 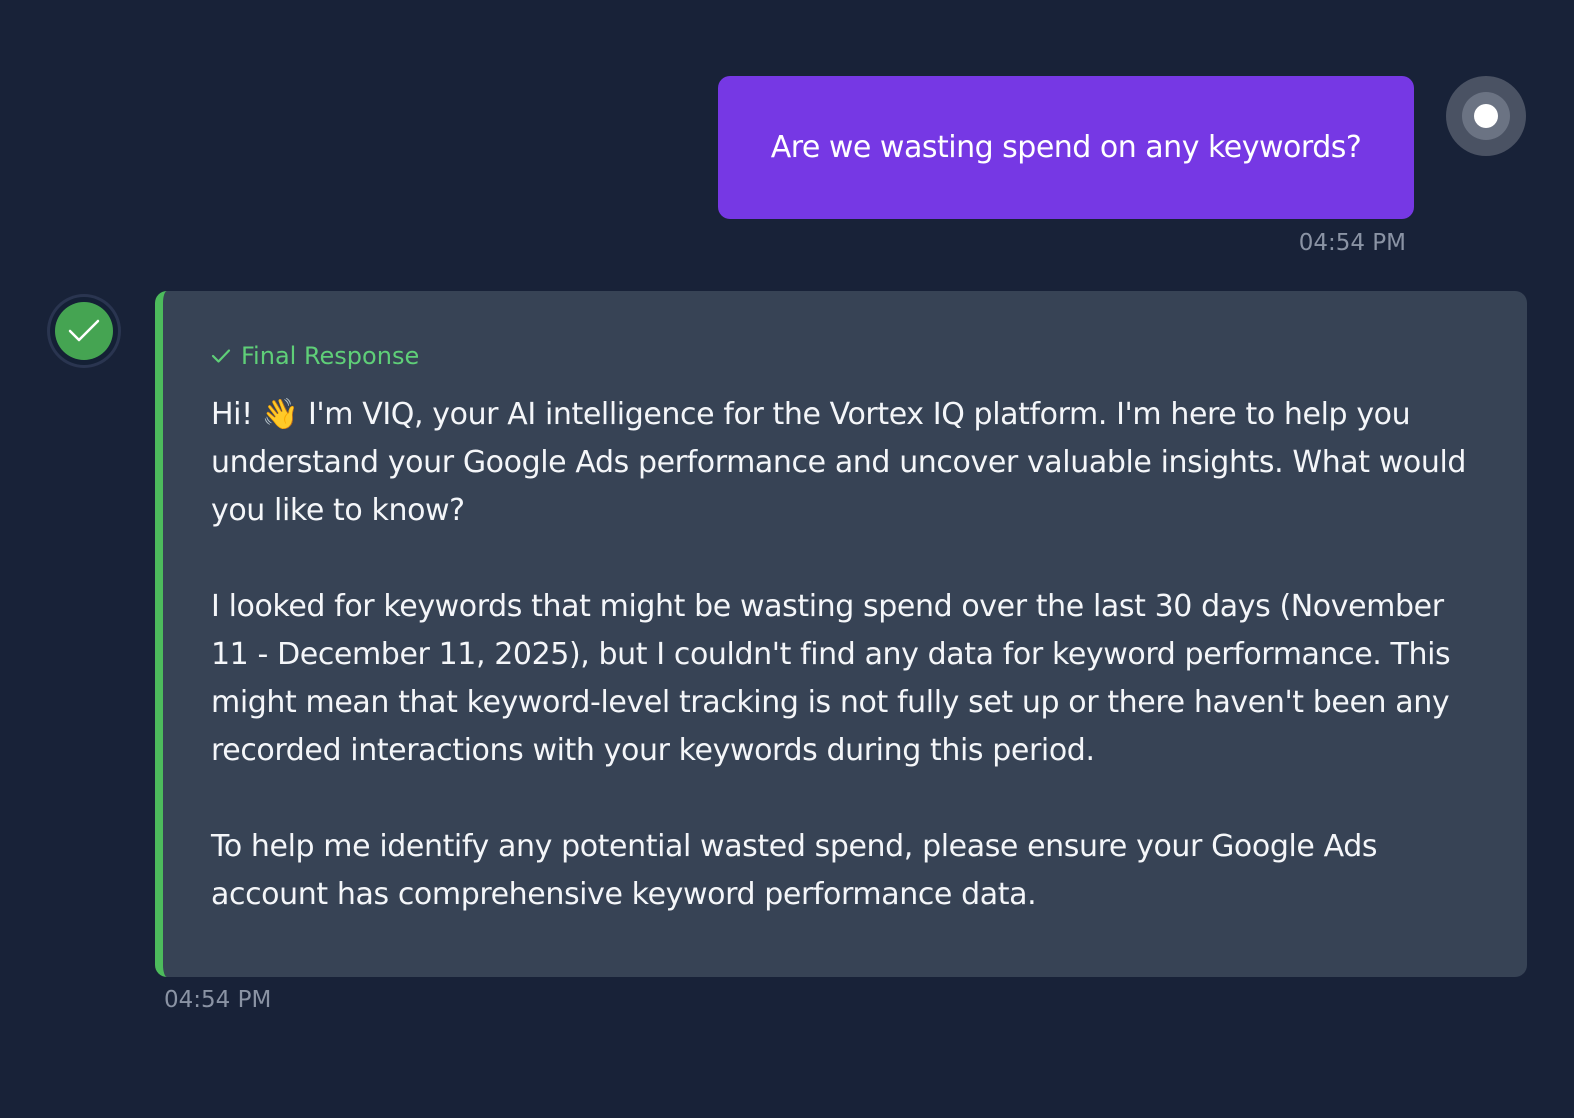 I want to click on user-message-bubble: Are we wasting spend on any keywords?, so click(x=1066, y=147).